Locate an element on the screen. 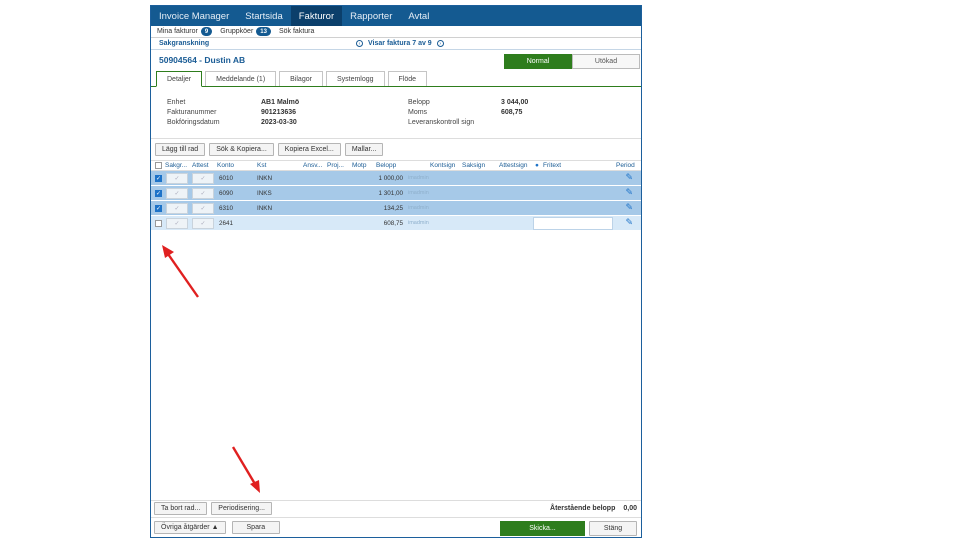  select-all-checkbox is located at coordinates (158, 165).